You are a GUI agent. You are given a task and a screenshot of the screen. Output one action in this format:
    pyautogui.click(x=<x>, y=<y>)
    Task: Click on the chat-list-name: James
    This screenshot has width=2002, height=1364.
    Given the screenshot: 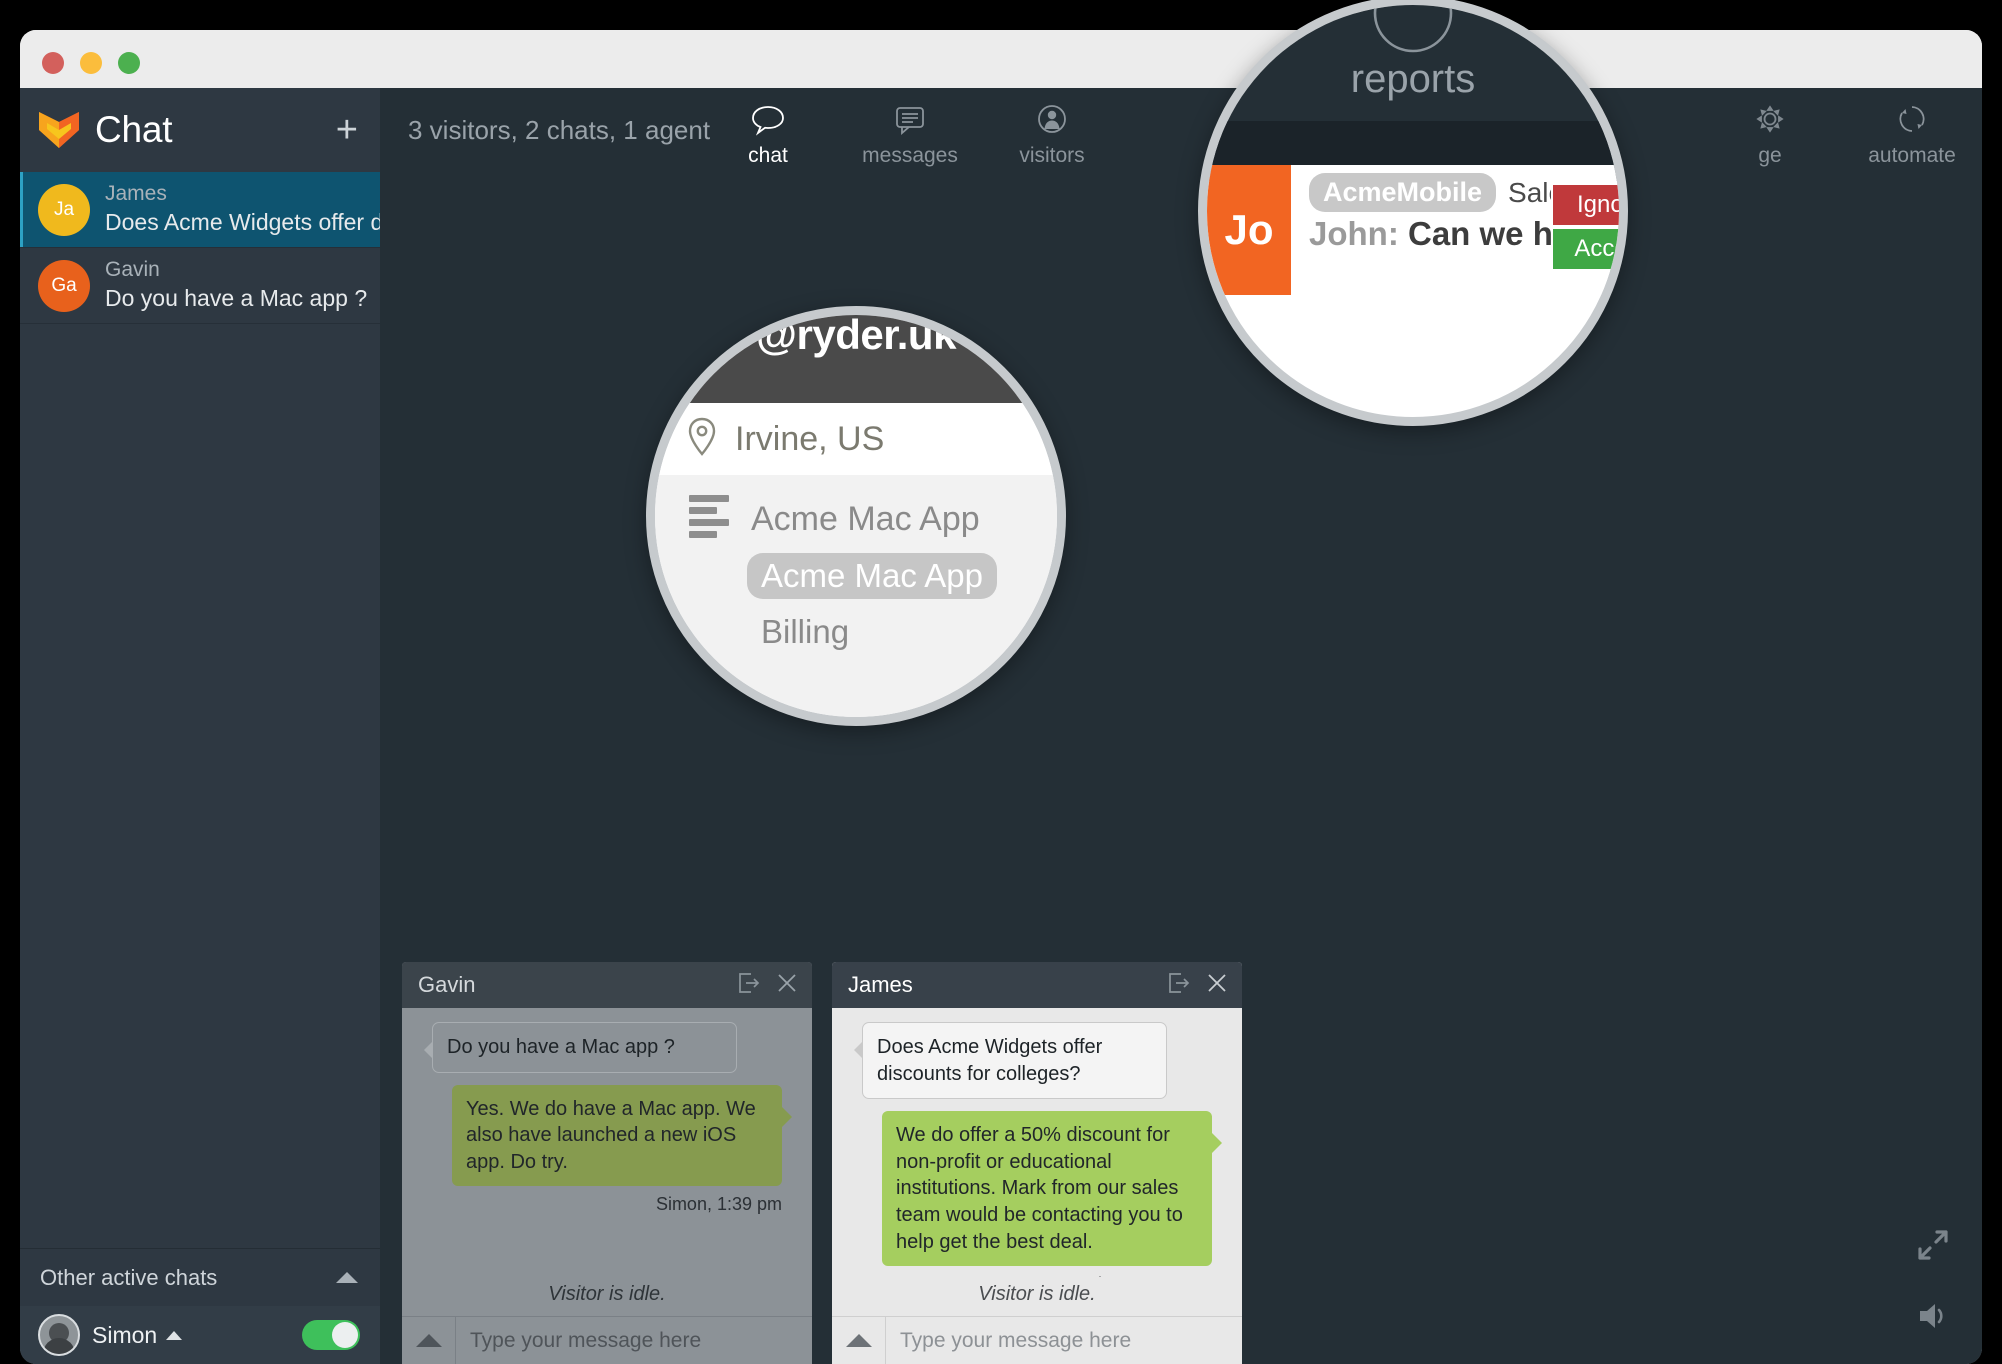 What is the action you would take?
    pyautogui.click(x=136, y=194)
    